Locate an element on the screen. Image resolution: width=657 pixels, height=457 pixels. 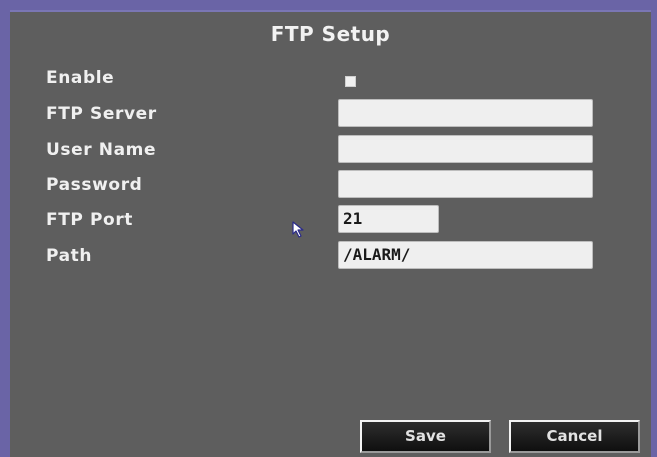
mouse-pointer-icon is located at coordinates (298, 229).